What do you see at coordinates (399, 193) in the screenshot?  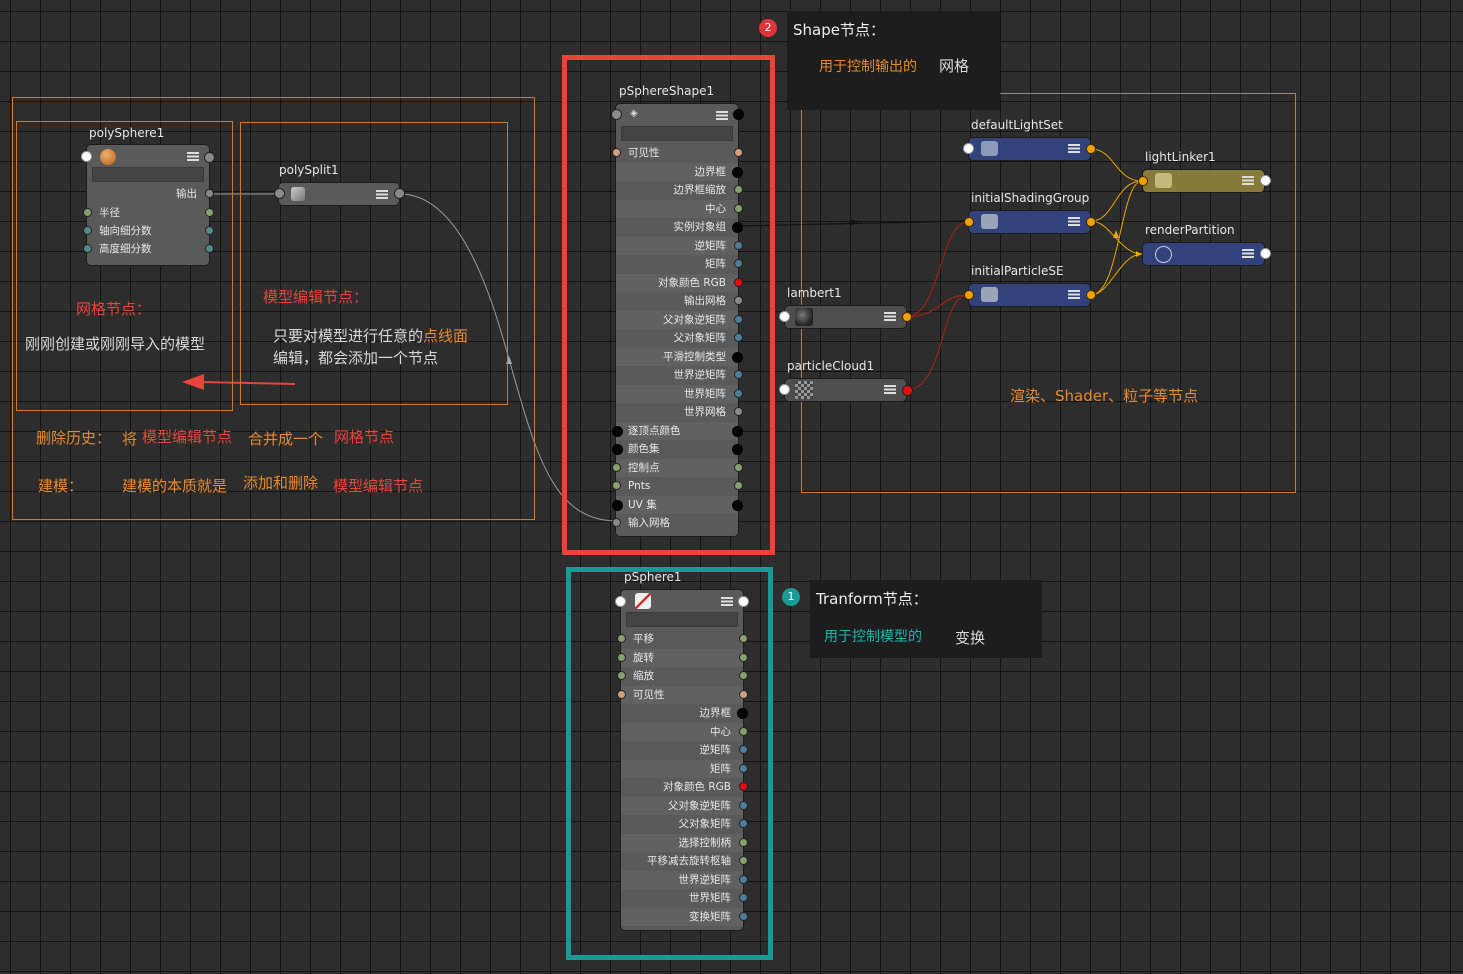 I see `polysplit-out-port` at bounding box center [399, 193].